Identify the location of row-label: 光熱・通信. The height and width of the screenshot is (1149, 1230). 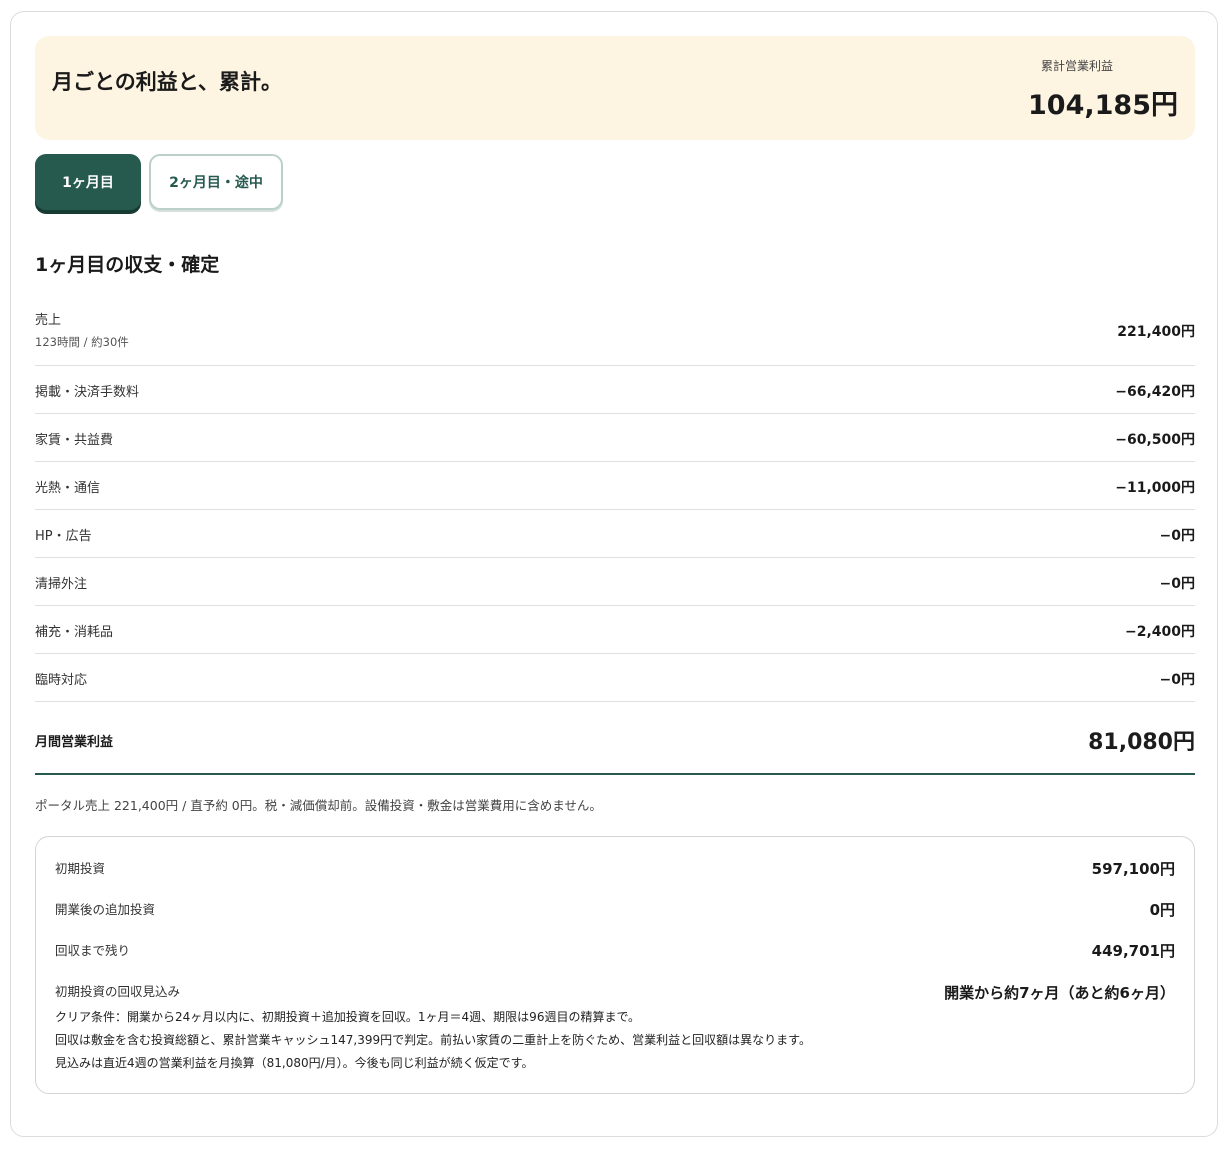
(68, 488).